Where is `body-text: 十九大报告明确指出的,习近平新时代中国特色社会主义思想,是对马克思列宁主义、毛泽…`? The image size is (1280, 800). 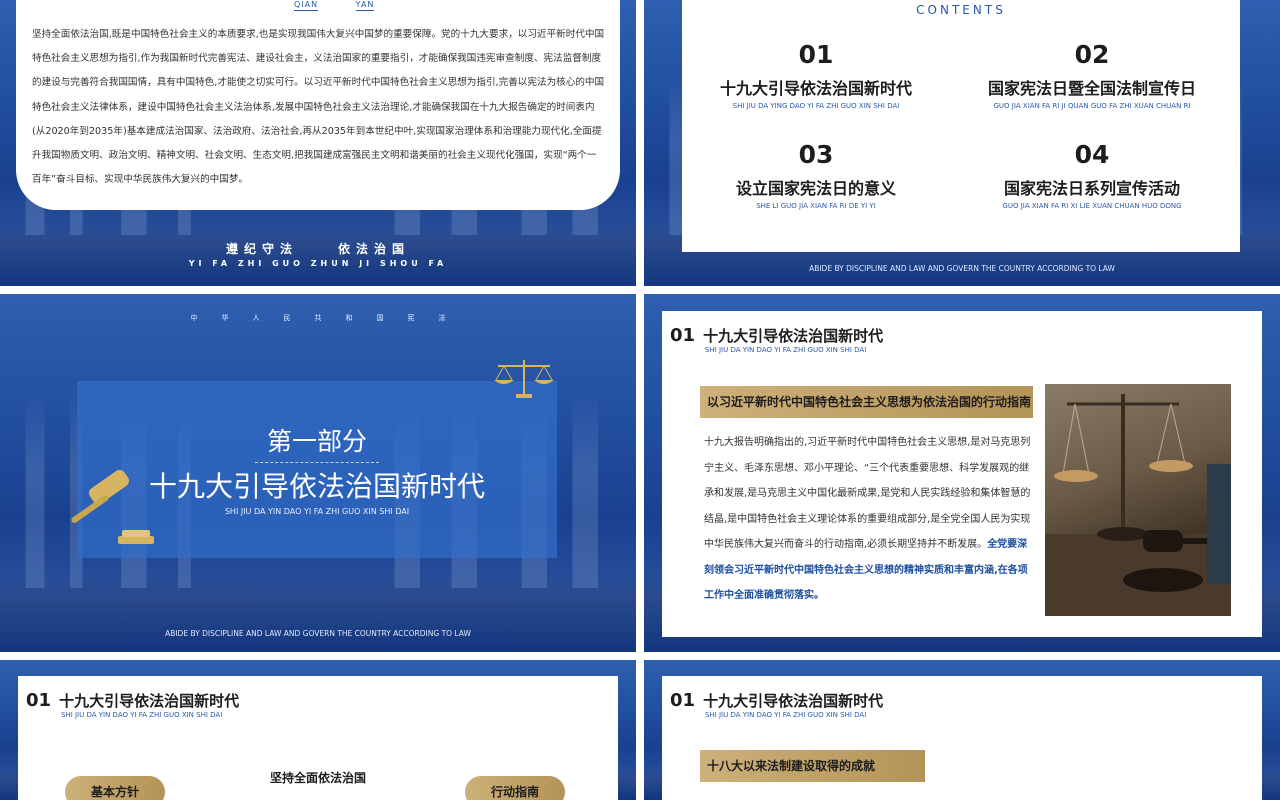 body-text: 十九大报告明确指出的,习近平新时代中国特色社会主义思想,是对马克思列宁主义、毛泽… is located at coordinates (869, 519).